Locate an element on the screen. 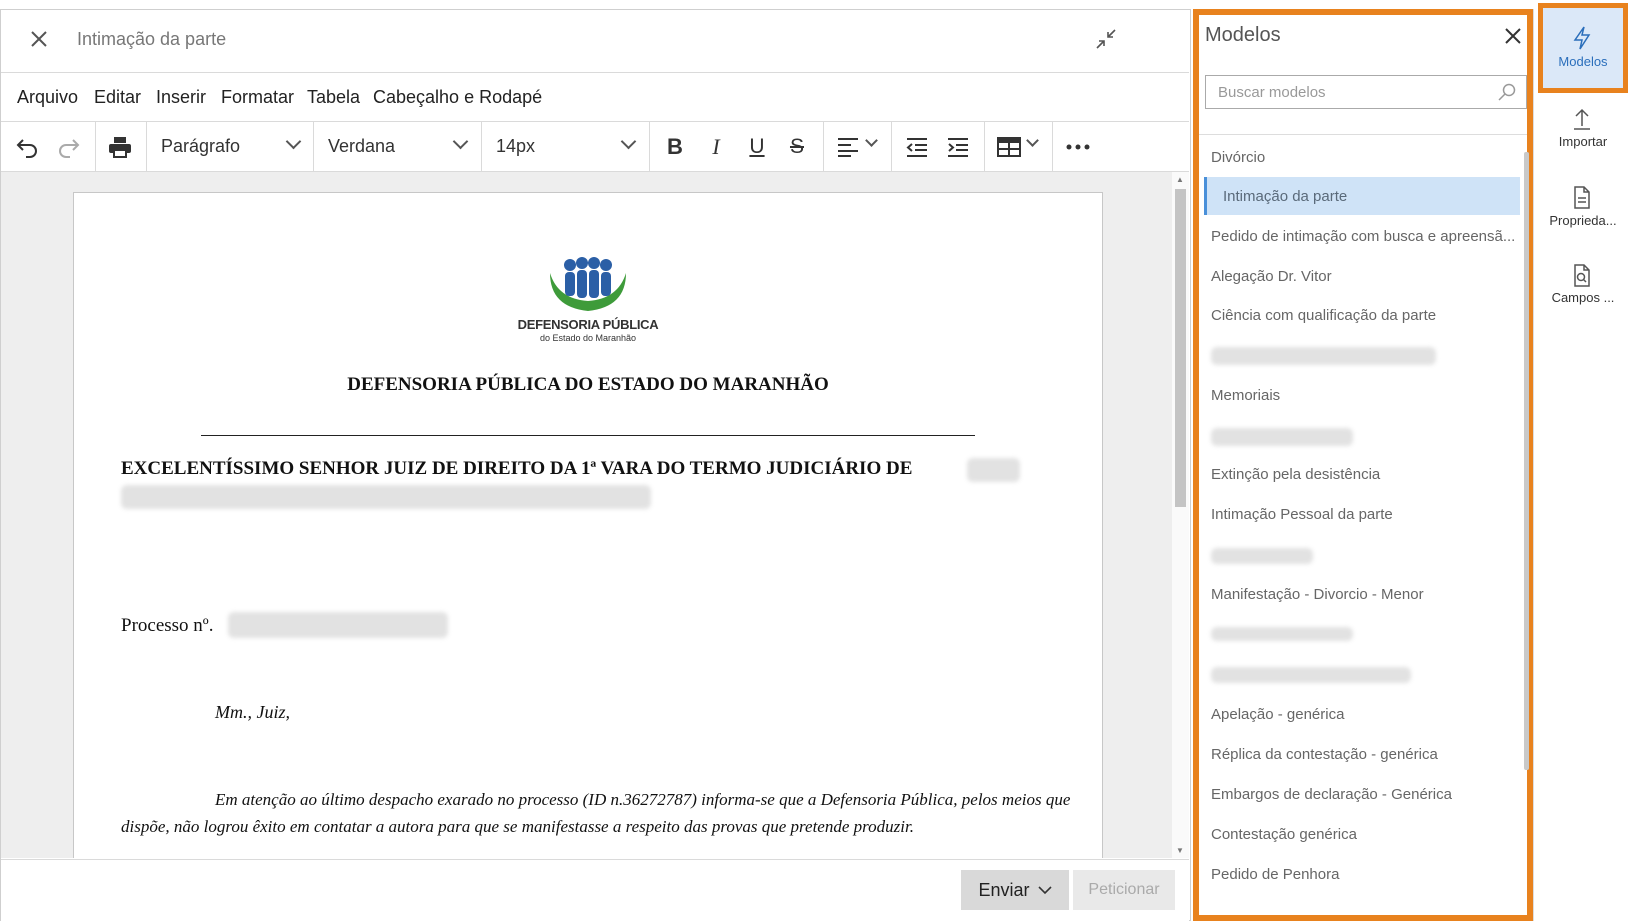  indent-button is located at coordinates (958, 147).